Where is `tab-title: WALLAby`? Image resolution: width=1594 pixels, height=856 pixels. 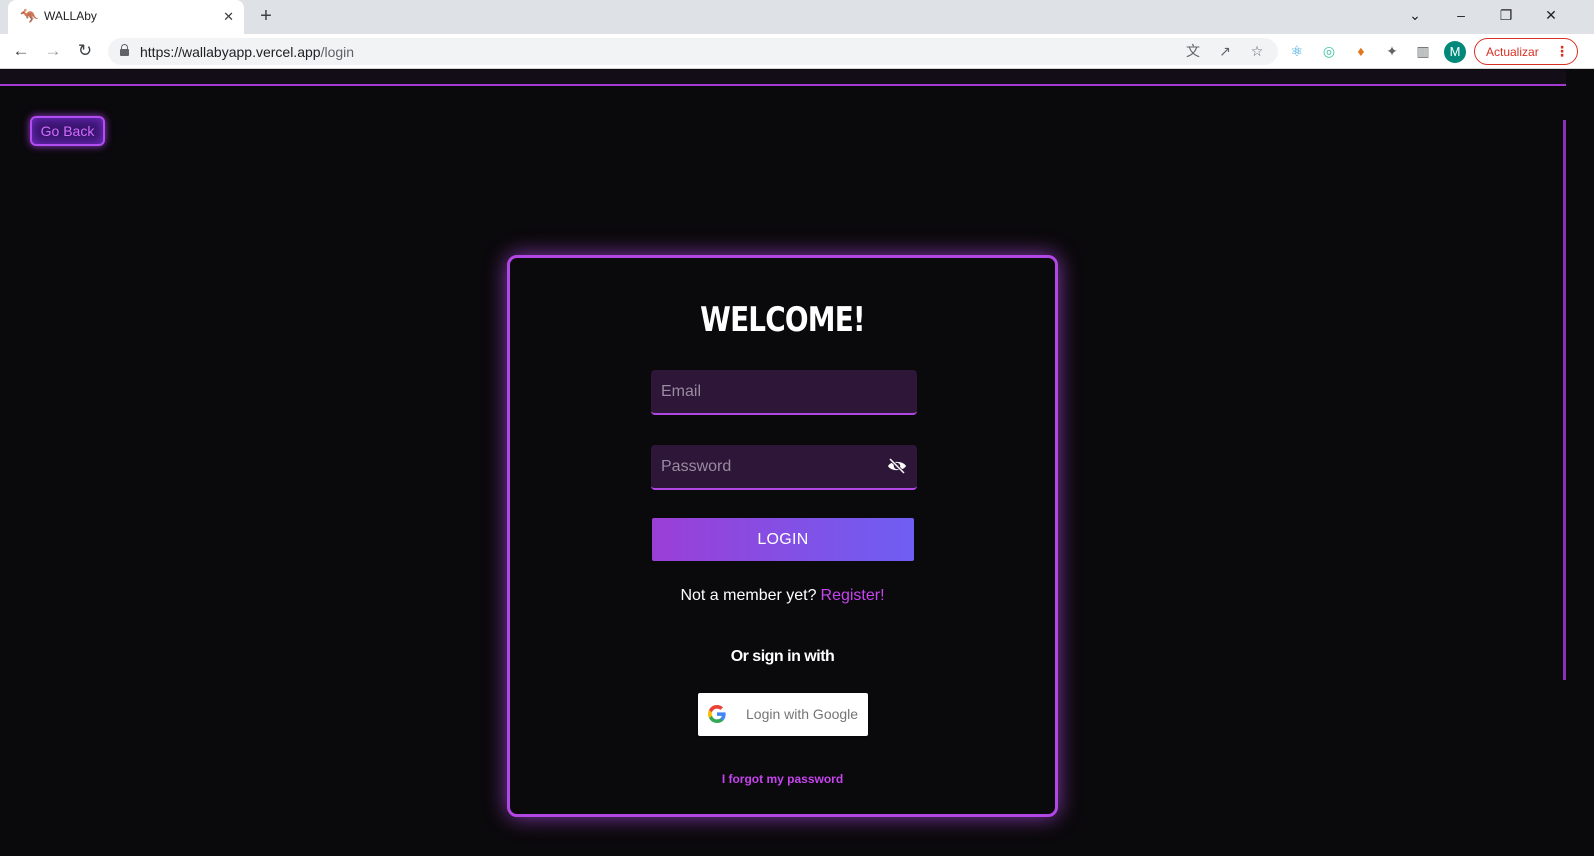 tab-title: WALLAby is located at coordinates (70, 16).